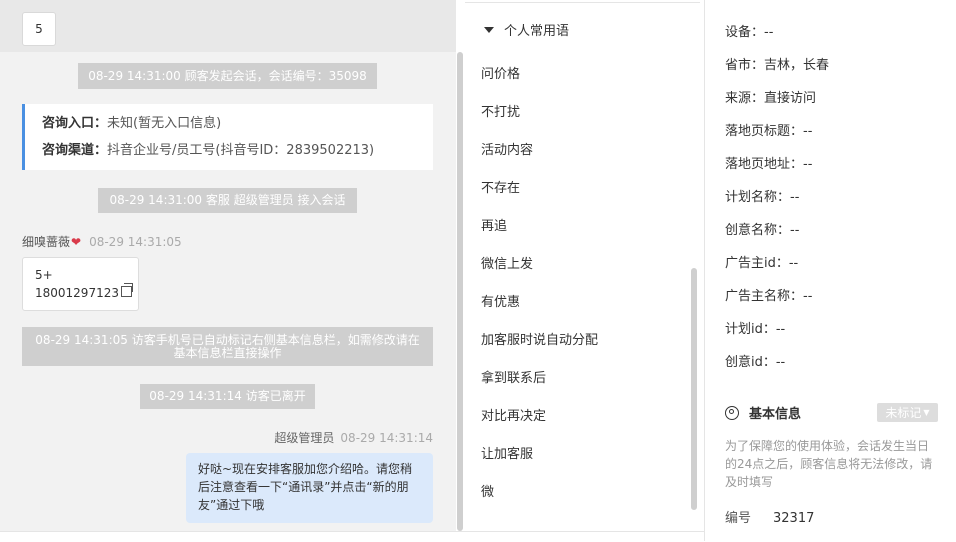  I want to click on field-plan-id: 计划id：--, so click(755, 329).